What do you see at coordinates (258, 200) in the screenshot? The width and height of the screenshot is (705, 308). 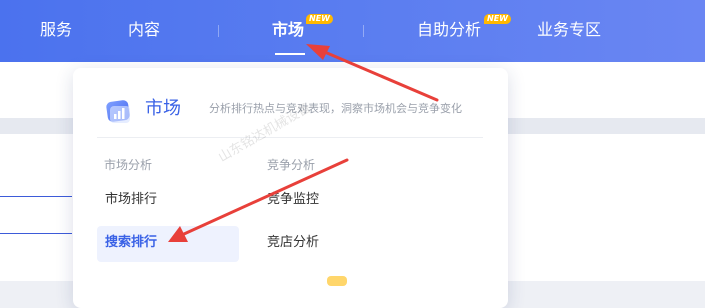 I see `annotation-arrow-to-search-ranking` at bounding box center [258, 200].